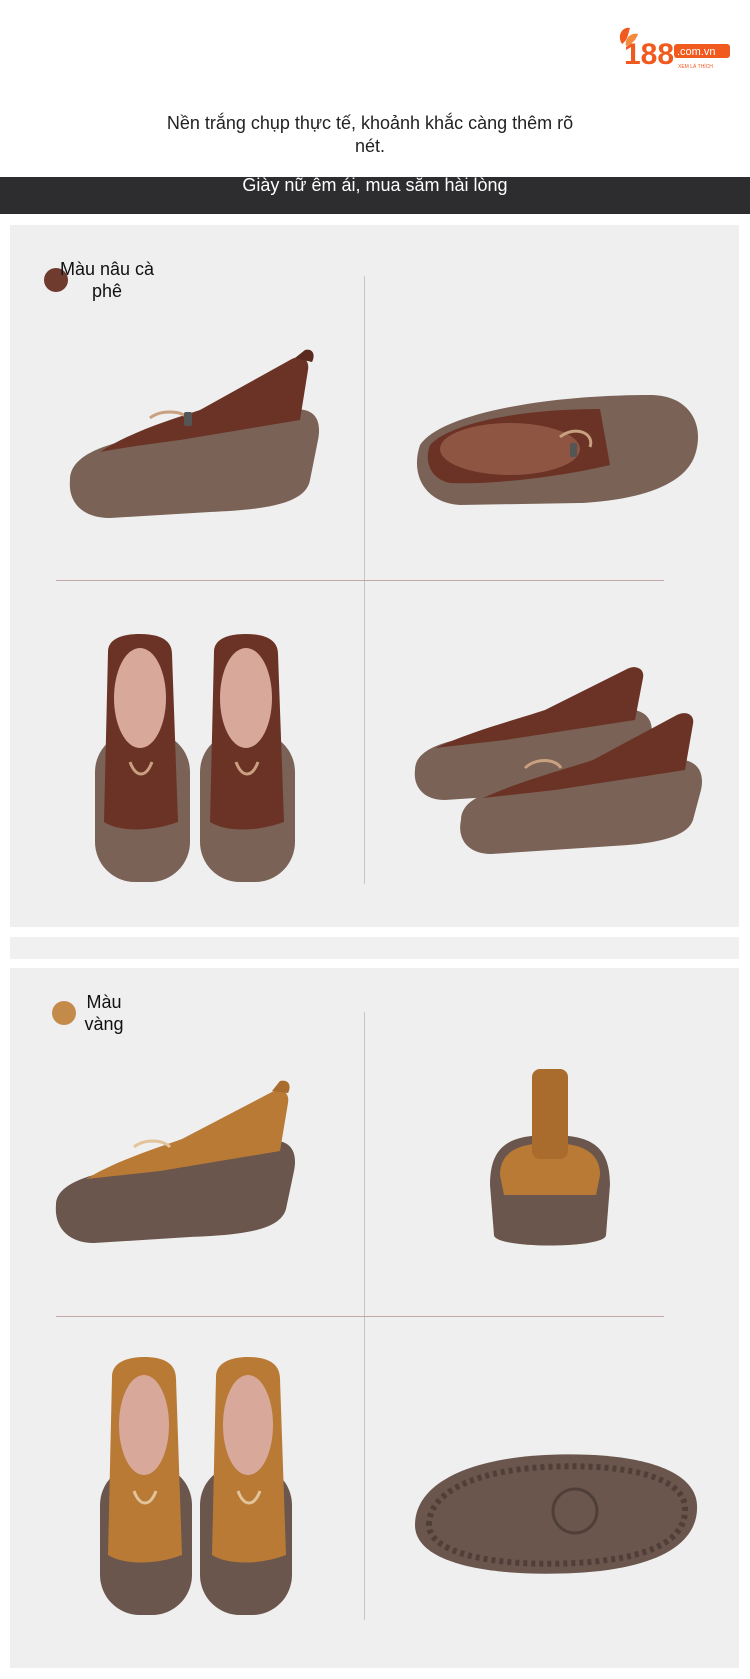 The height and width of the screenshot is (1679, 750). What do you see at coordinates (557, 450) in the screenshot?
I see `product-image-coffee-top` at bounding box center [557, 450].